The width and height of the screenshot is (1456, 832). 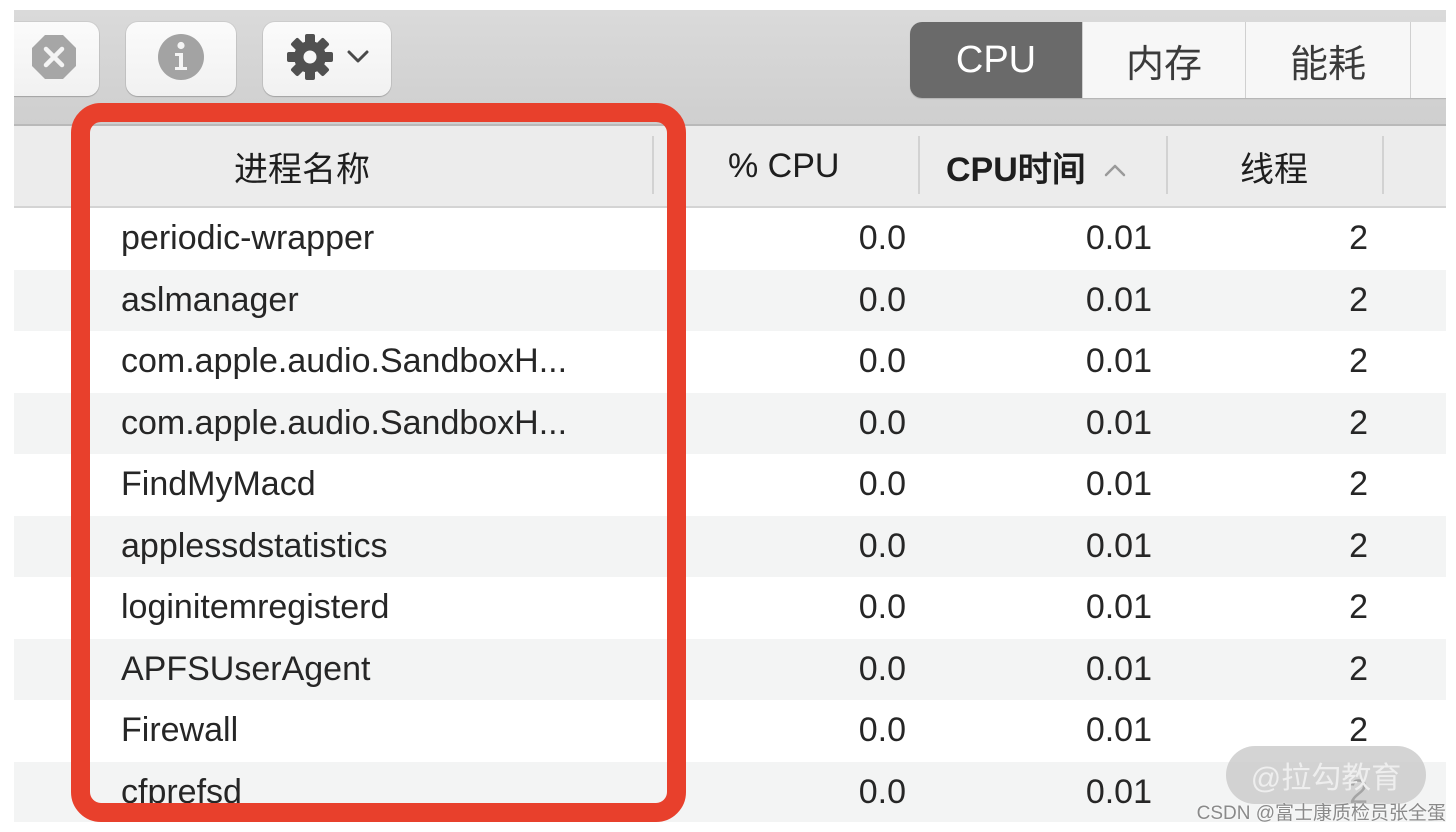 I want to click on chevron-down-icon, so click(x=358, y=59).